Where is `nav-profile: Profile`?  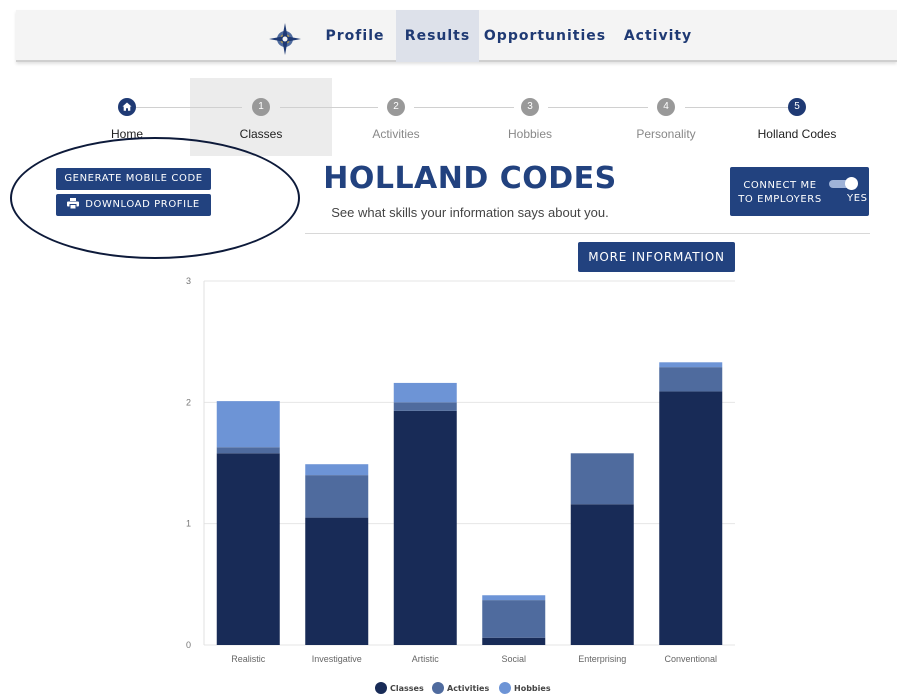
nav-profile: Profile is located at coordinates (355, 36).